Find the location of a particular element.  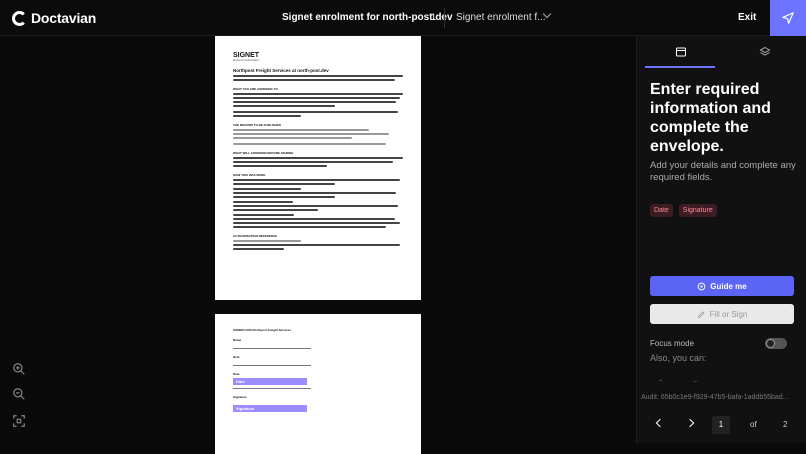

date-field: Date is located at coordinates (270, 381).